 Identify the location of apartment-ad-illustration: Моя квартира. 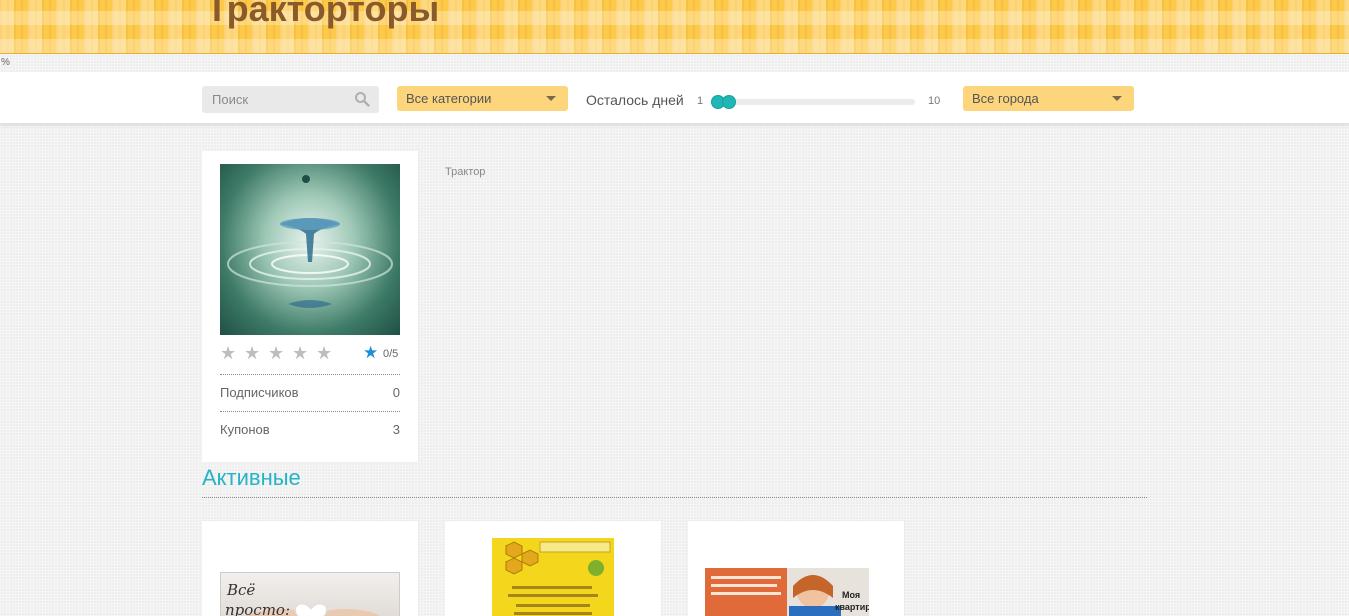
(787, 592).